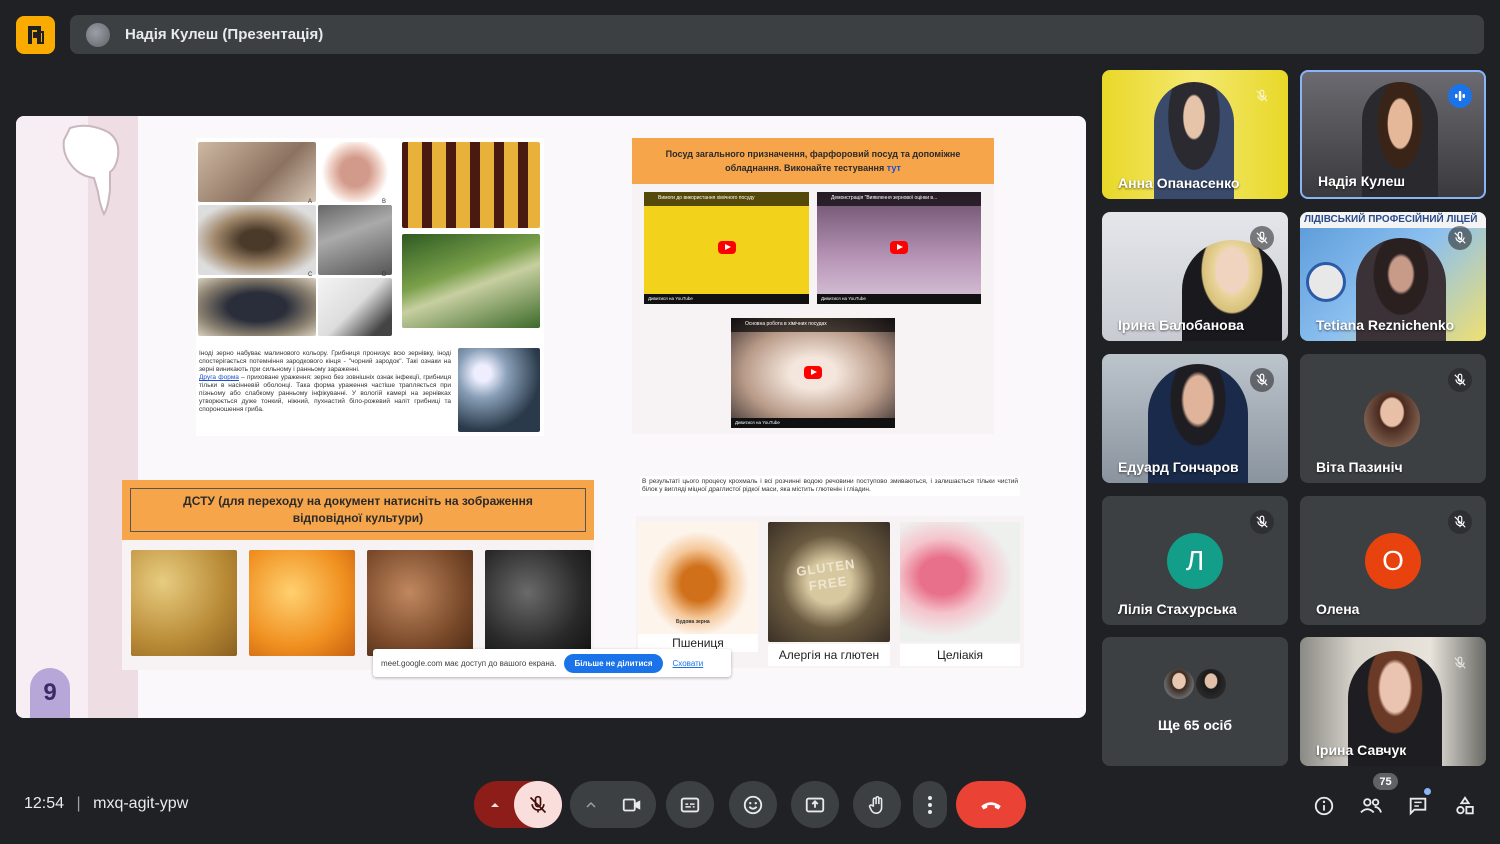 The width and height of the screenshot is (1500, 844). I want to click on audio-options-button, so click(495, 804).